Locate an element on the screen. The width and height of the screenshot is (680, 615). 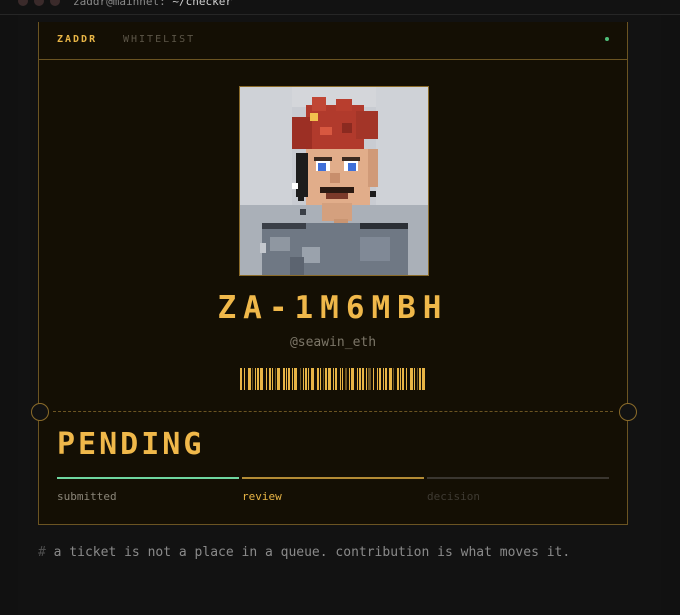
close-window-icon is located at coordinates (23, 3).